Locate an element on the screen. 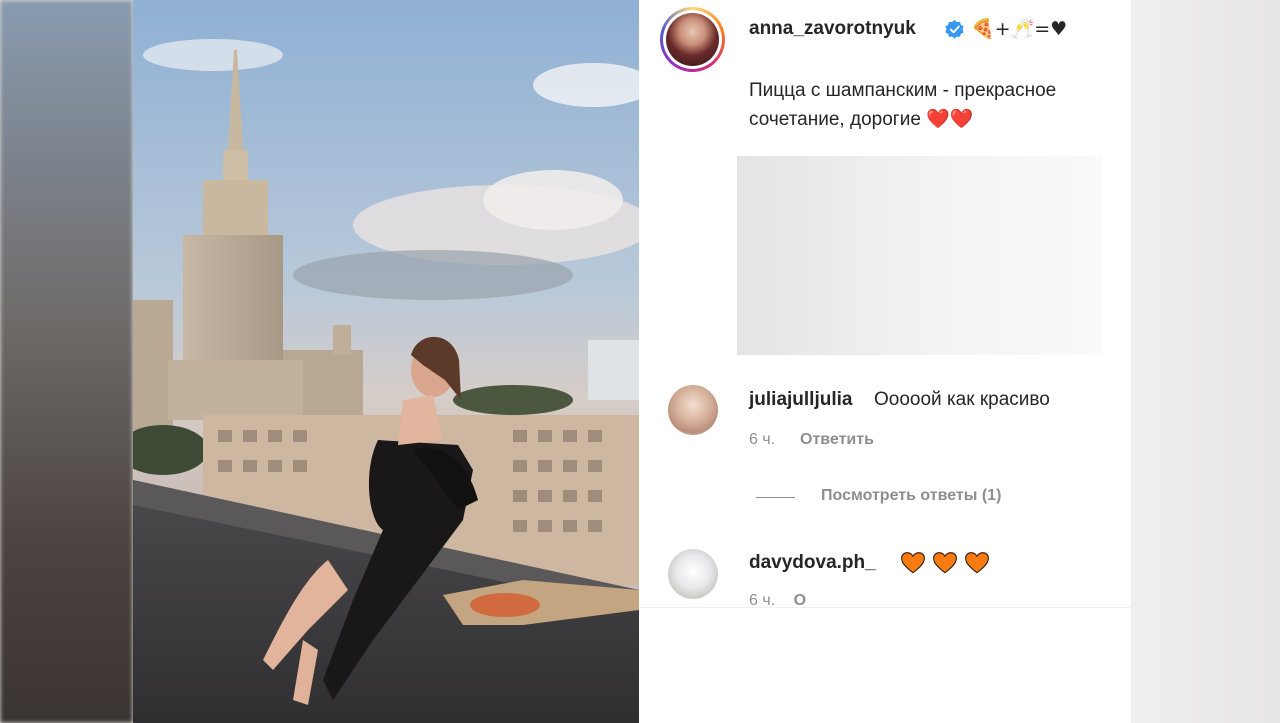 The image size is (1280, 723). title-emojis: 🍕+🥂=♥ is located at coordinates (1019, 29).